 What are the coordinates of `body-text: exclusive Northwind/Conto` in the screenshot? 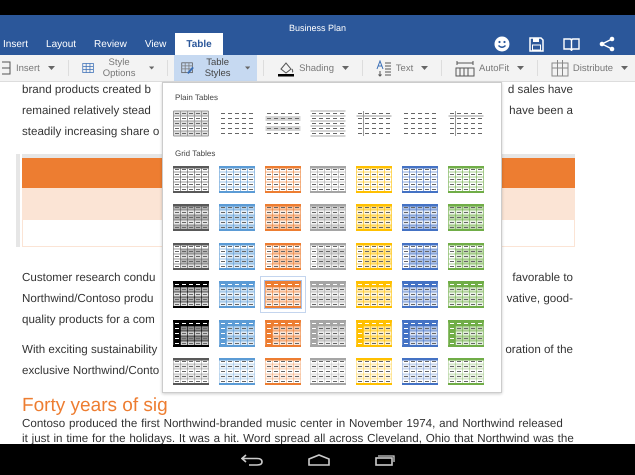 It's located at (91, 370).